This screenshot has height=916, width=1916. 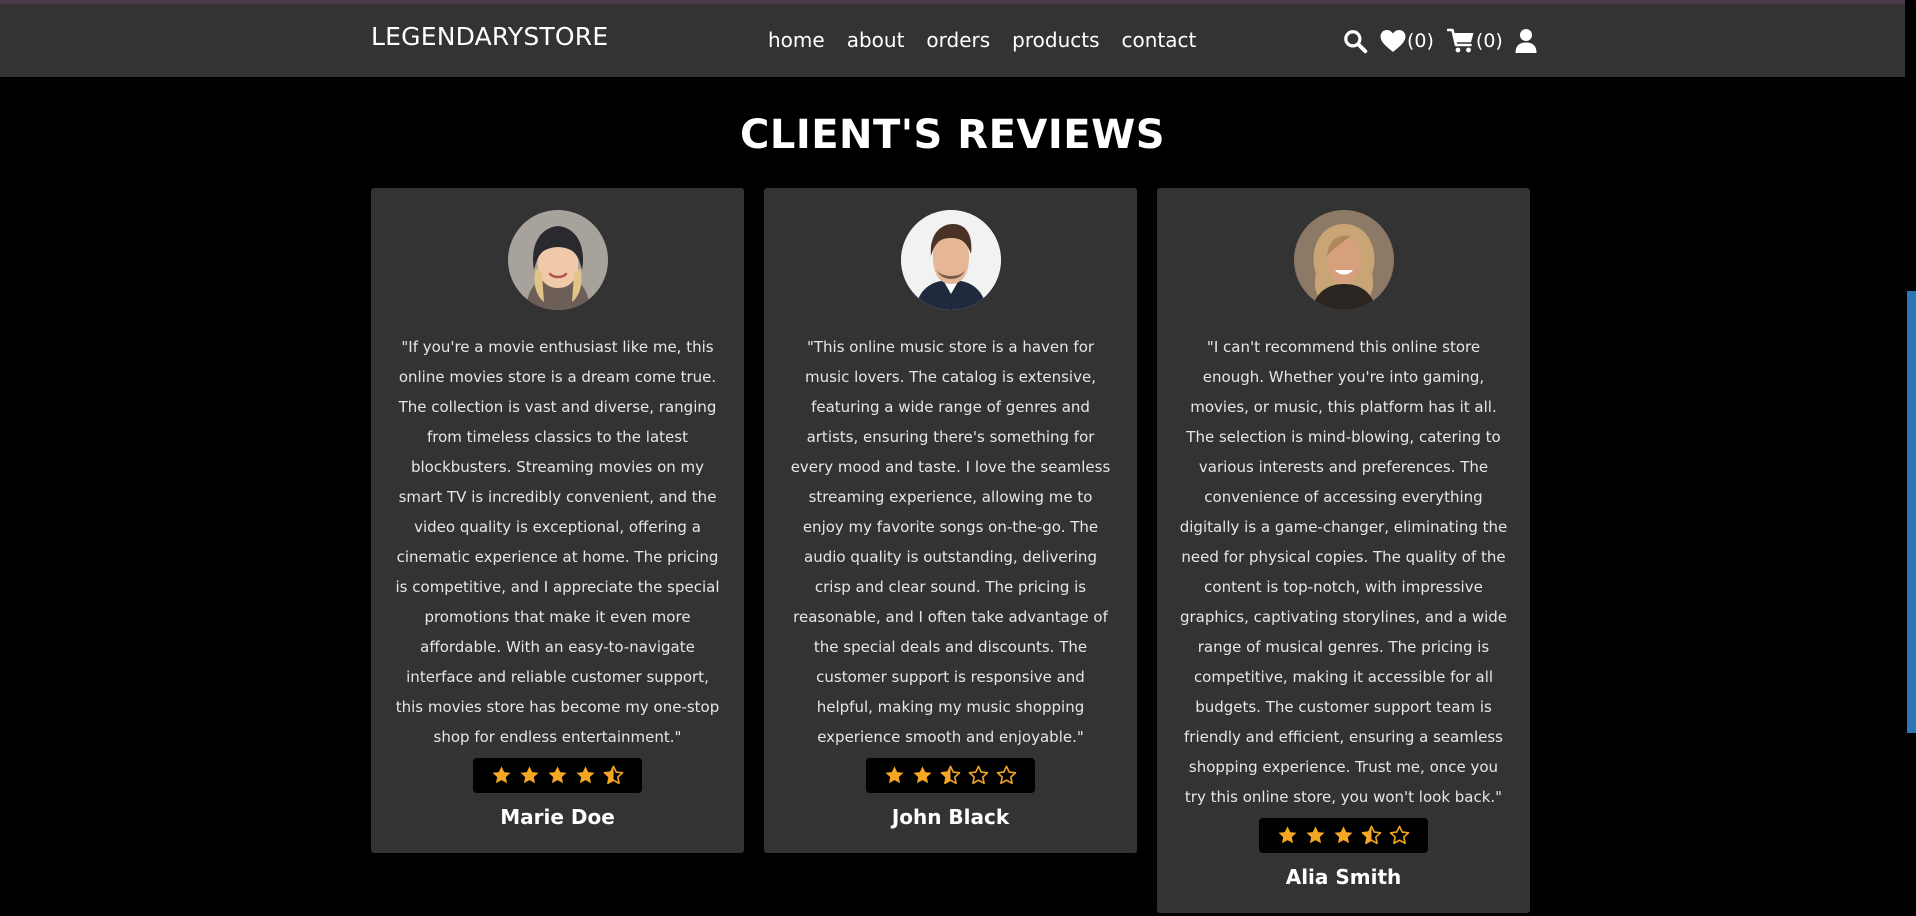 What do you see at coordinates (1355, 41) in the screenshot?
I see `search-icon` at bounding box center [1355, 41].